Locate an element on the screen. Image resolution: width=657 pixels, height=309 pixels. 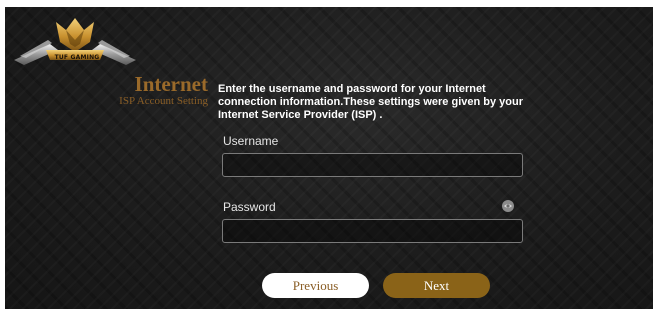
previous-button: Previous is located at coordinates (315, 285).